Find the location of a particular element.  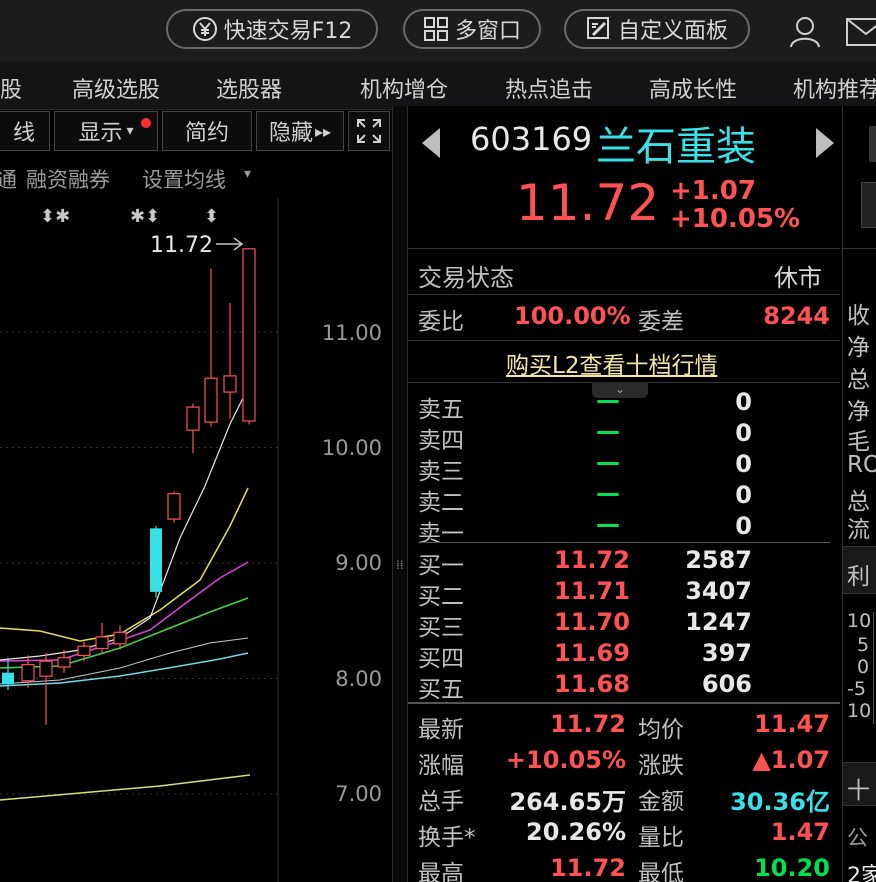

stock-code: 603169 is located at coordinates (531, 139).